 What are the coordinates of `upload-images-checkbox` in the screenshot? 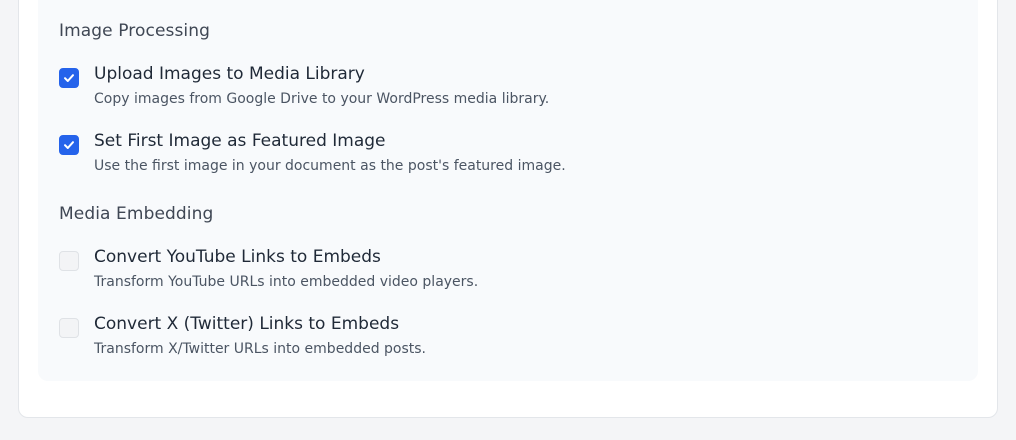 It's located at (69, 78).